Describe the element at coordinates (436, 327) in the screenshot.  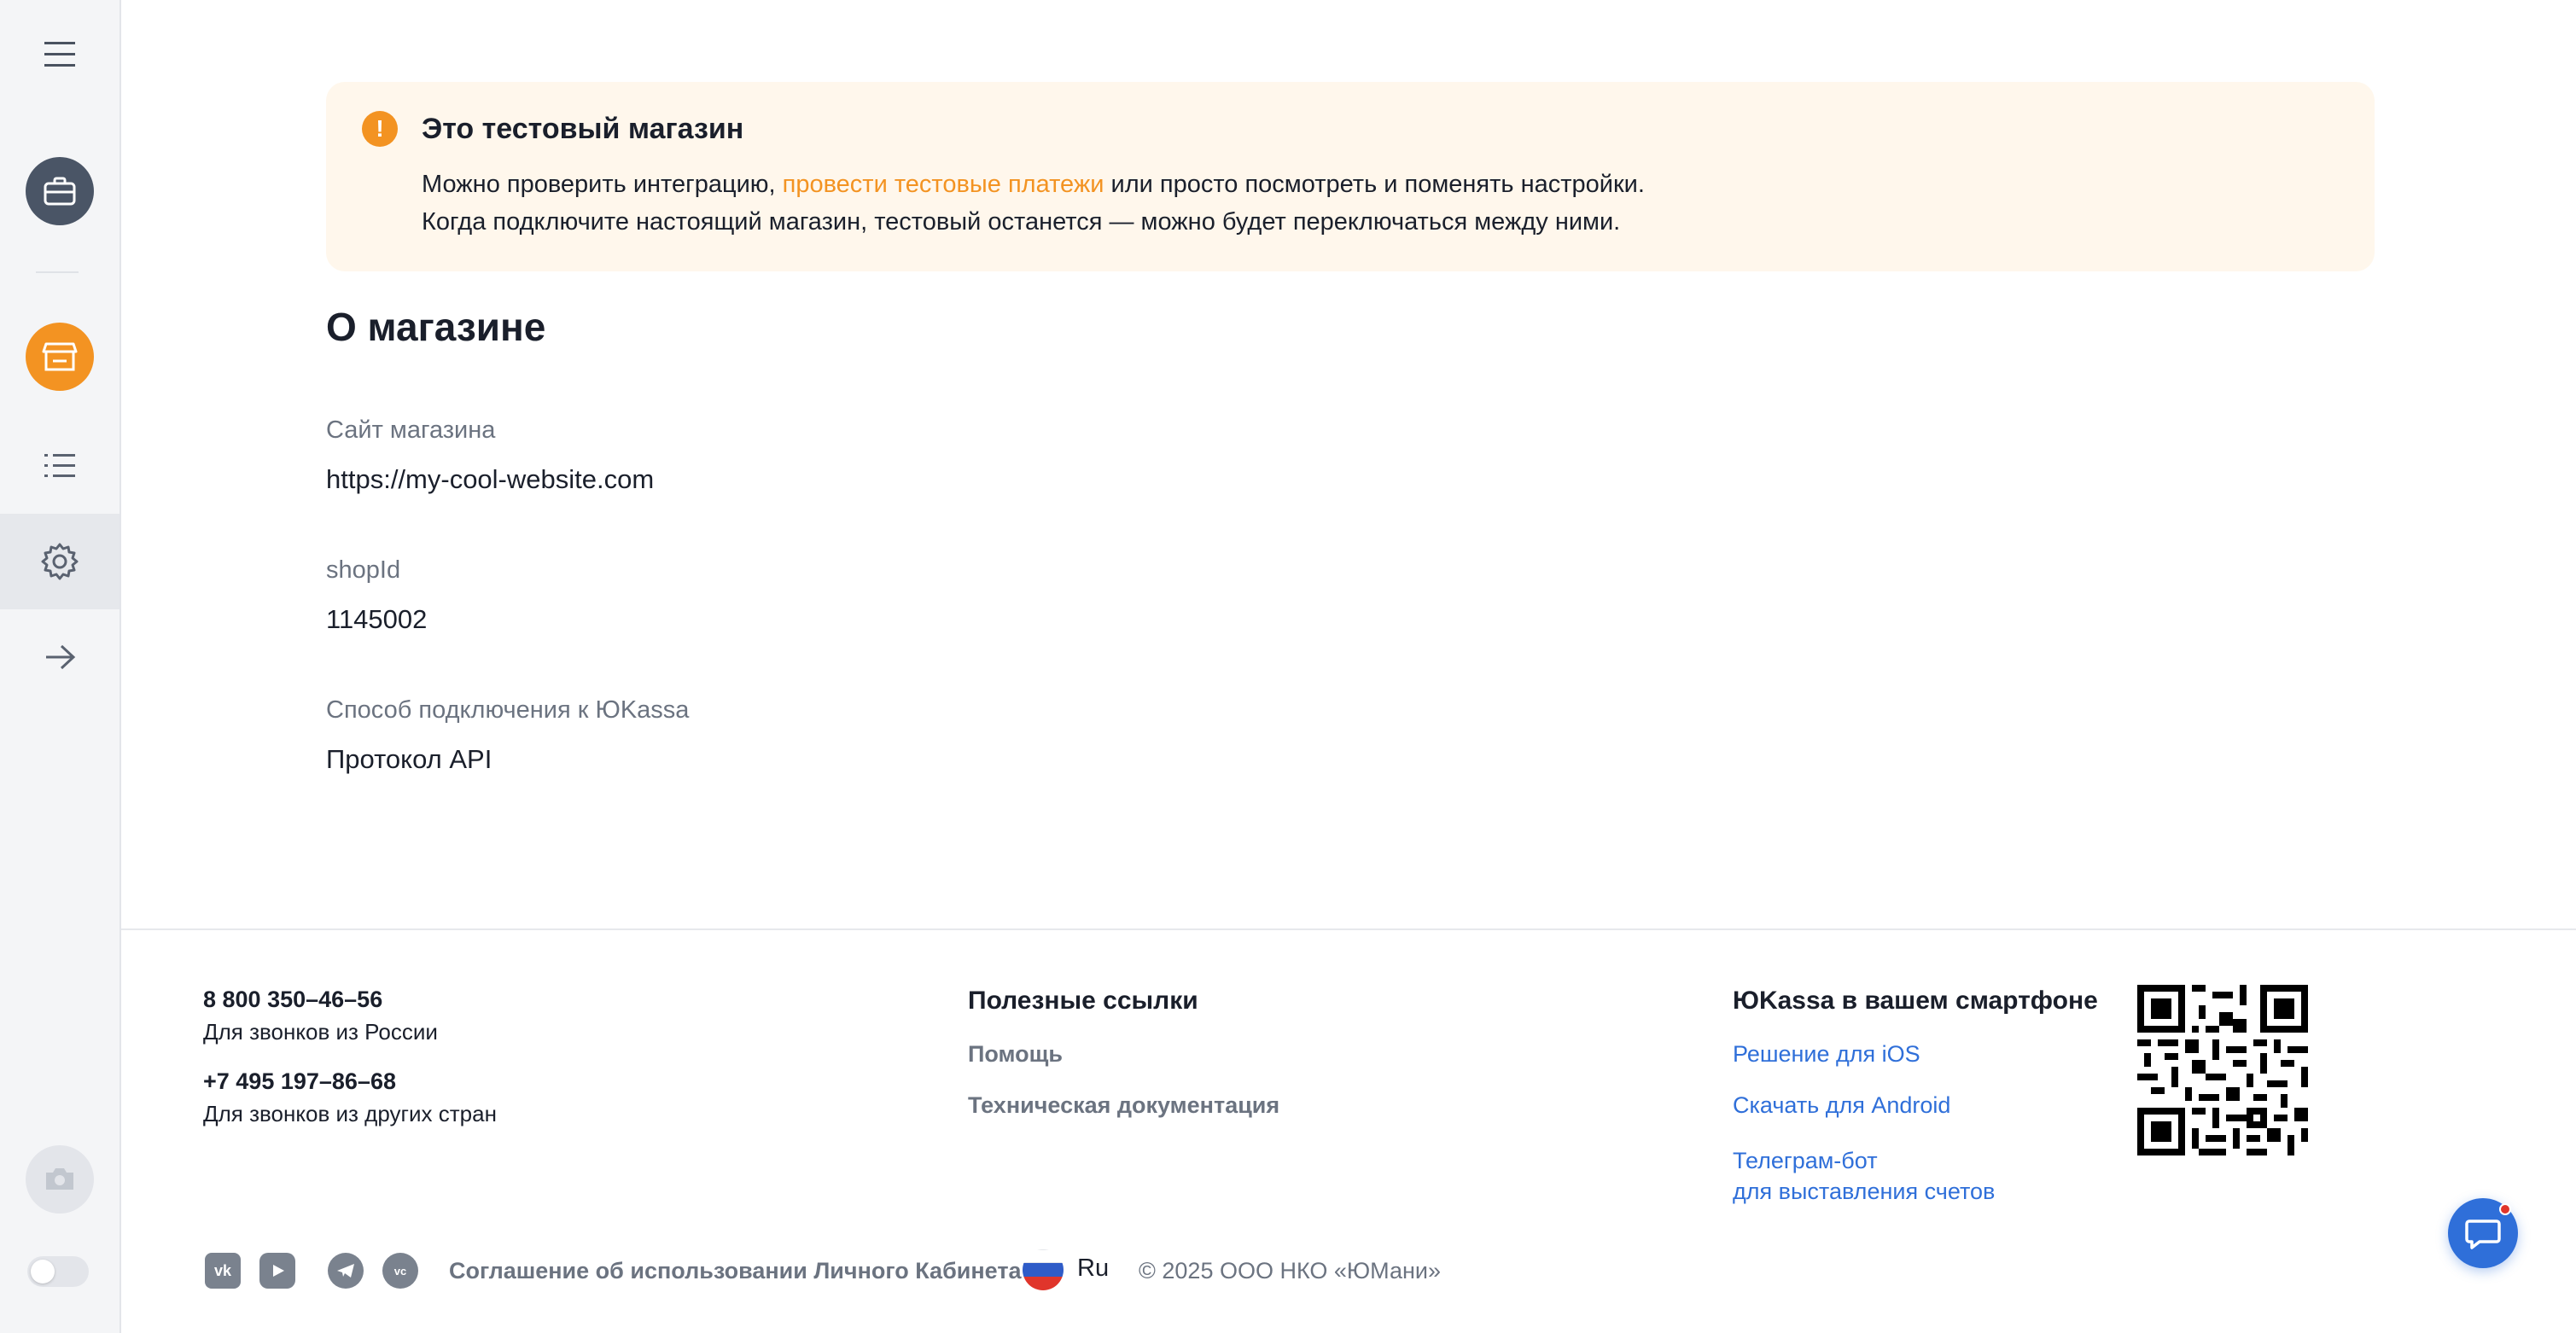
I see `section-title: О магазине` at that location.